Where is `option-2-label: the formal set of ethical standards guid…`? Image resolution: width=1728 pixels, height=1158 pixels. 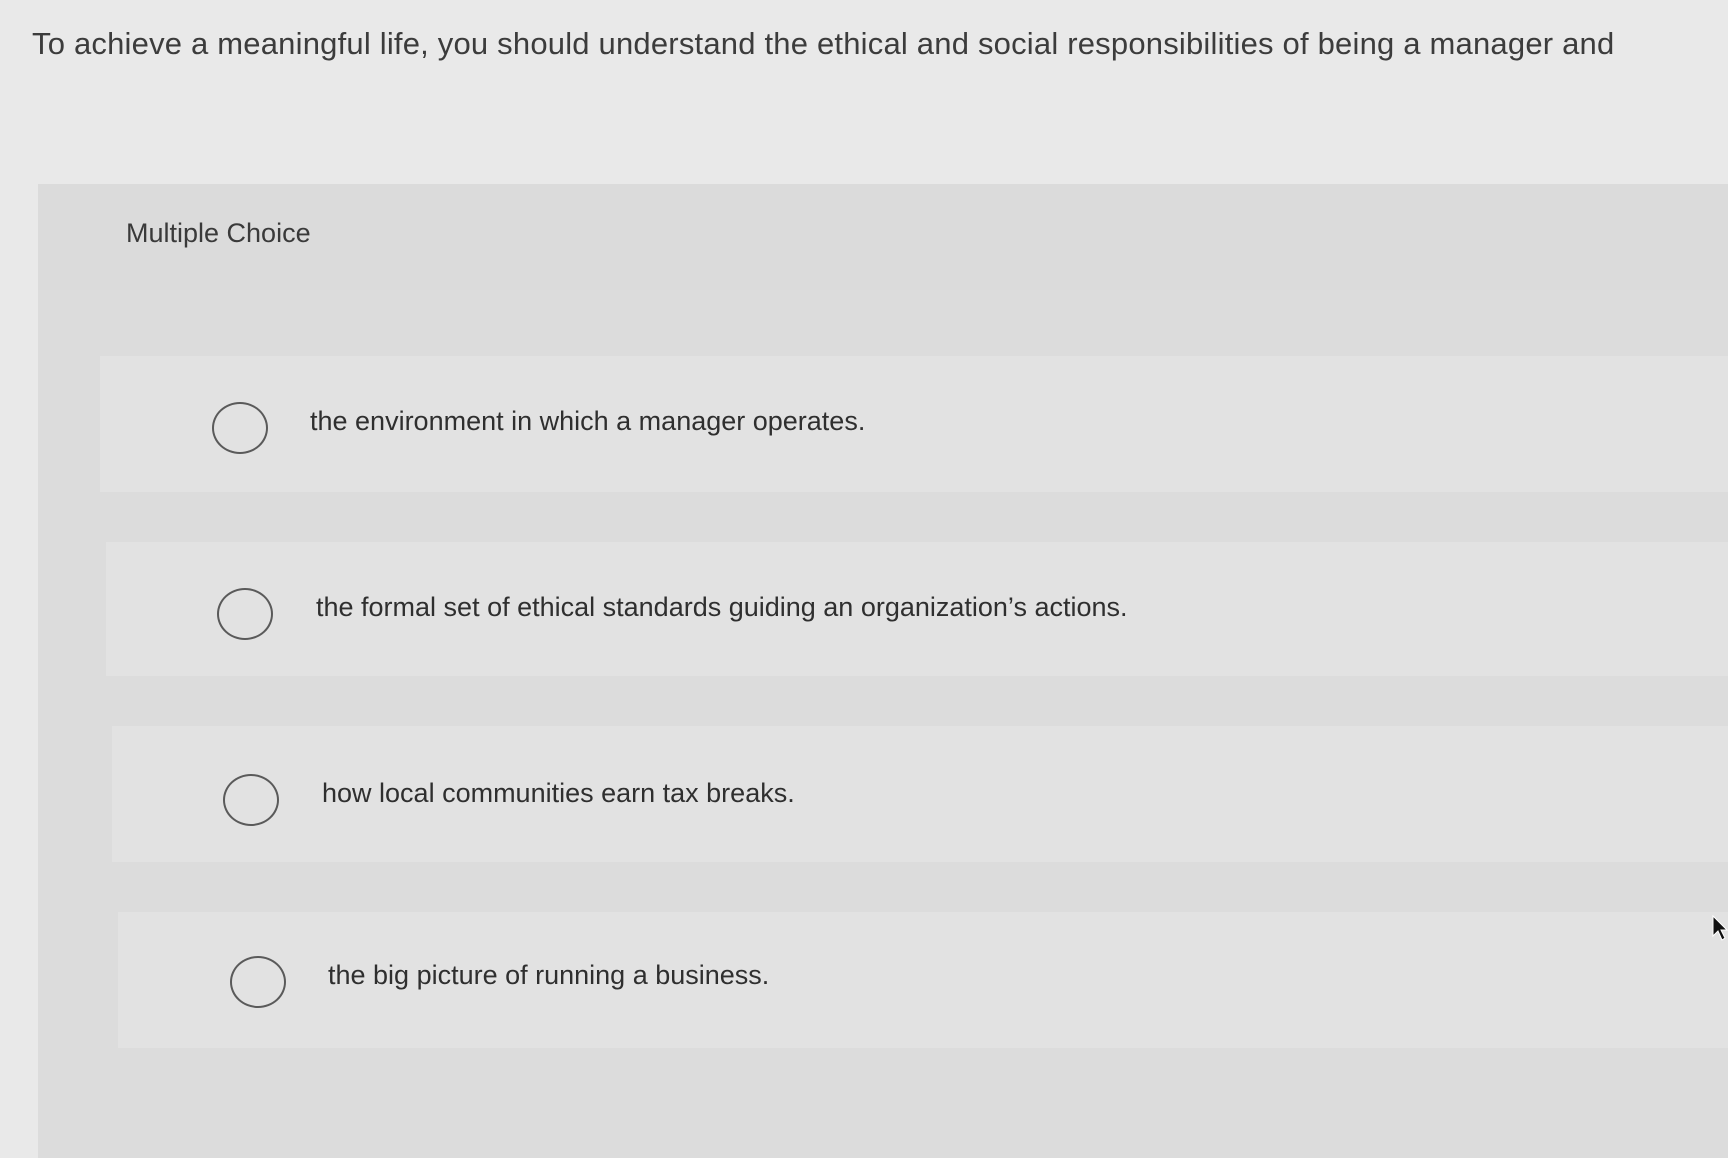 option-2-label: the formal set of ethical standards guid… is located at coordinates (722, 607).